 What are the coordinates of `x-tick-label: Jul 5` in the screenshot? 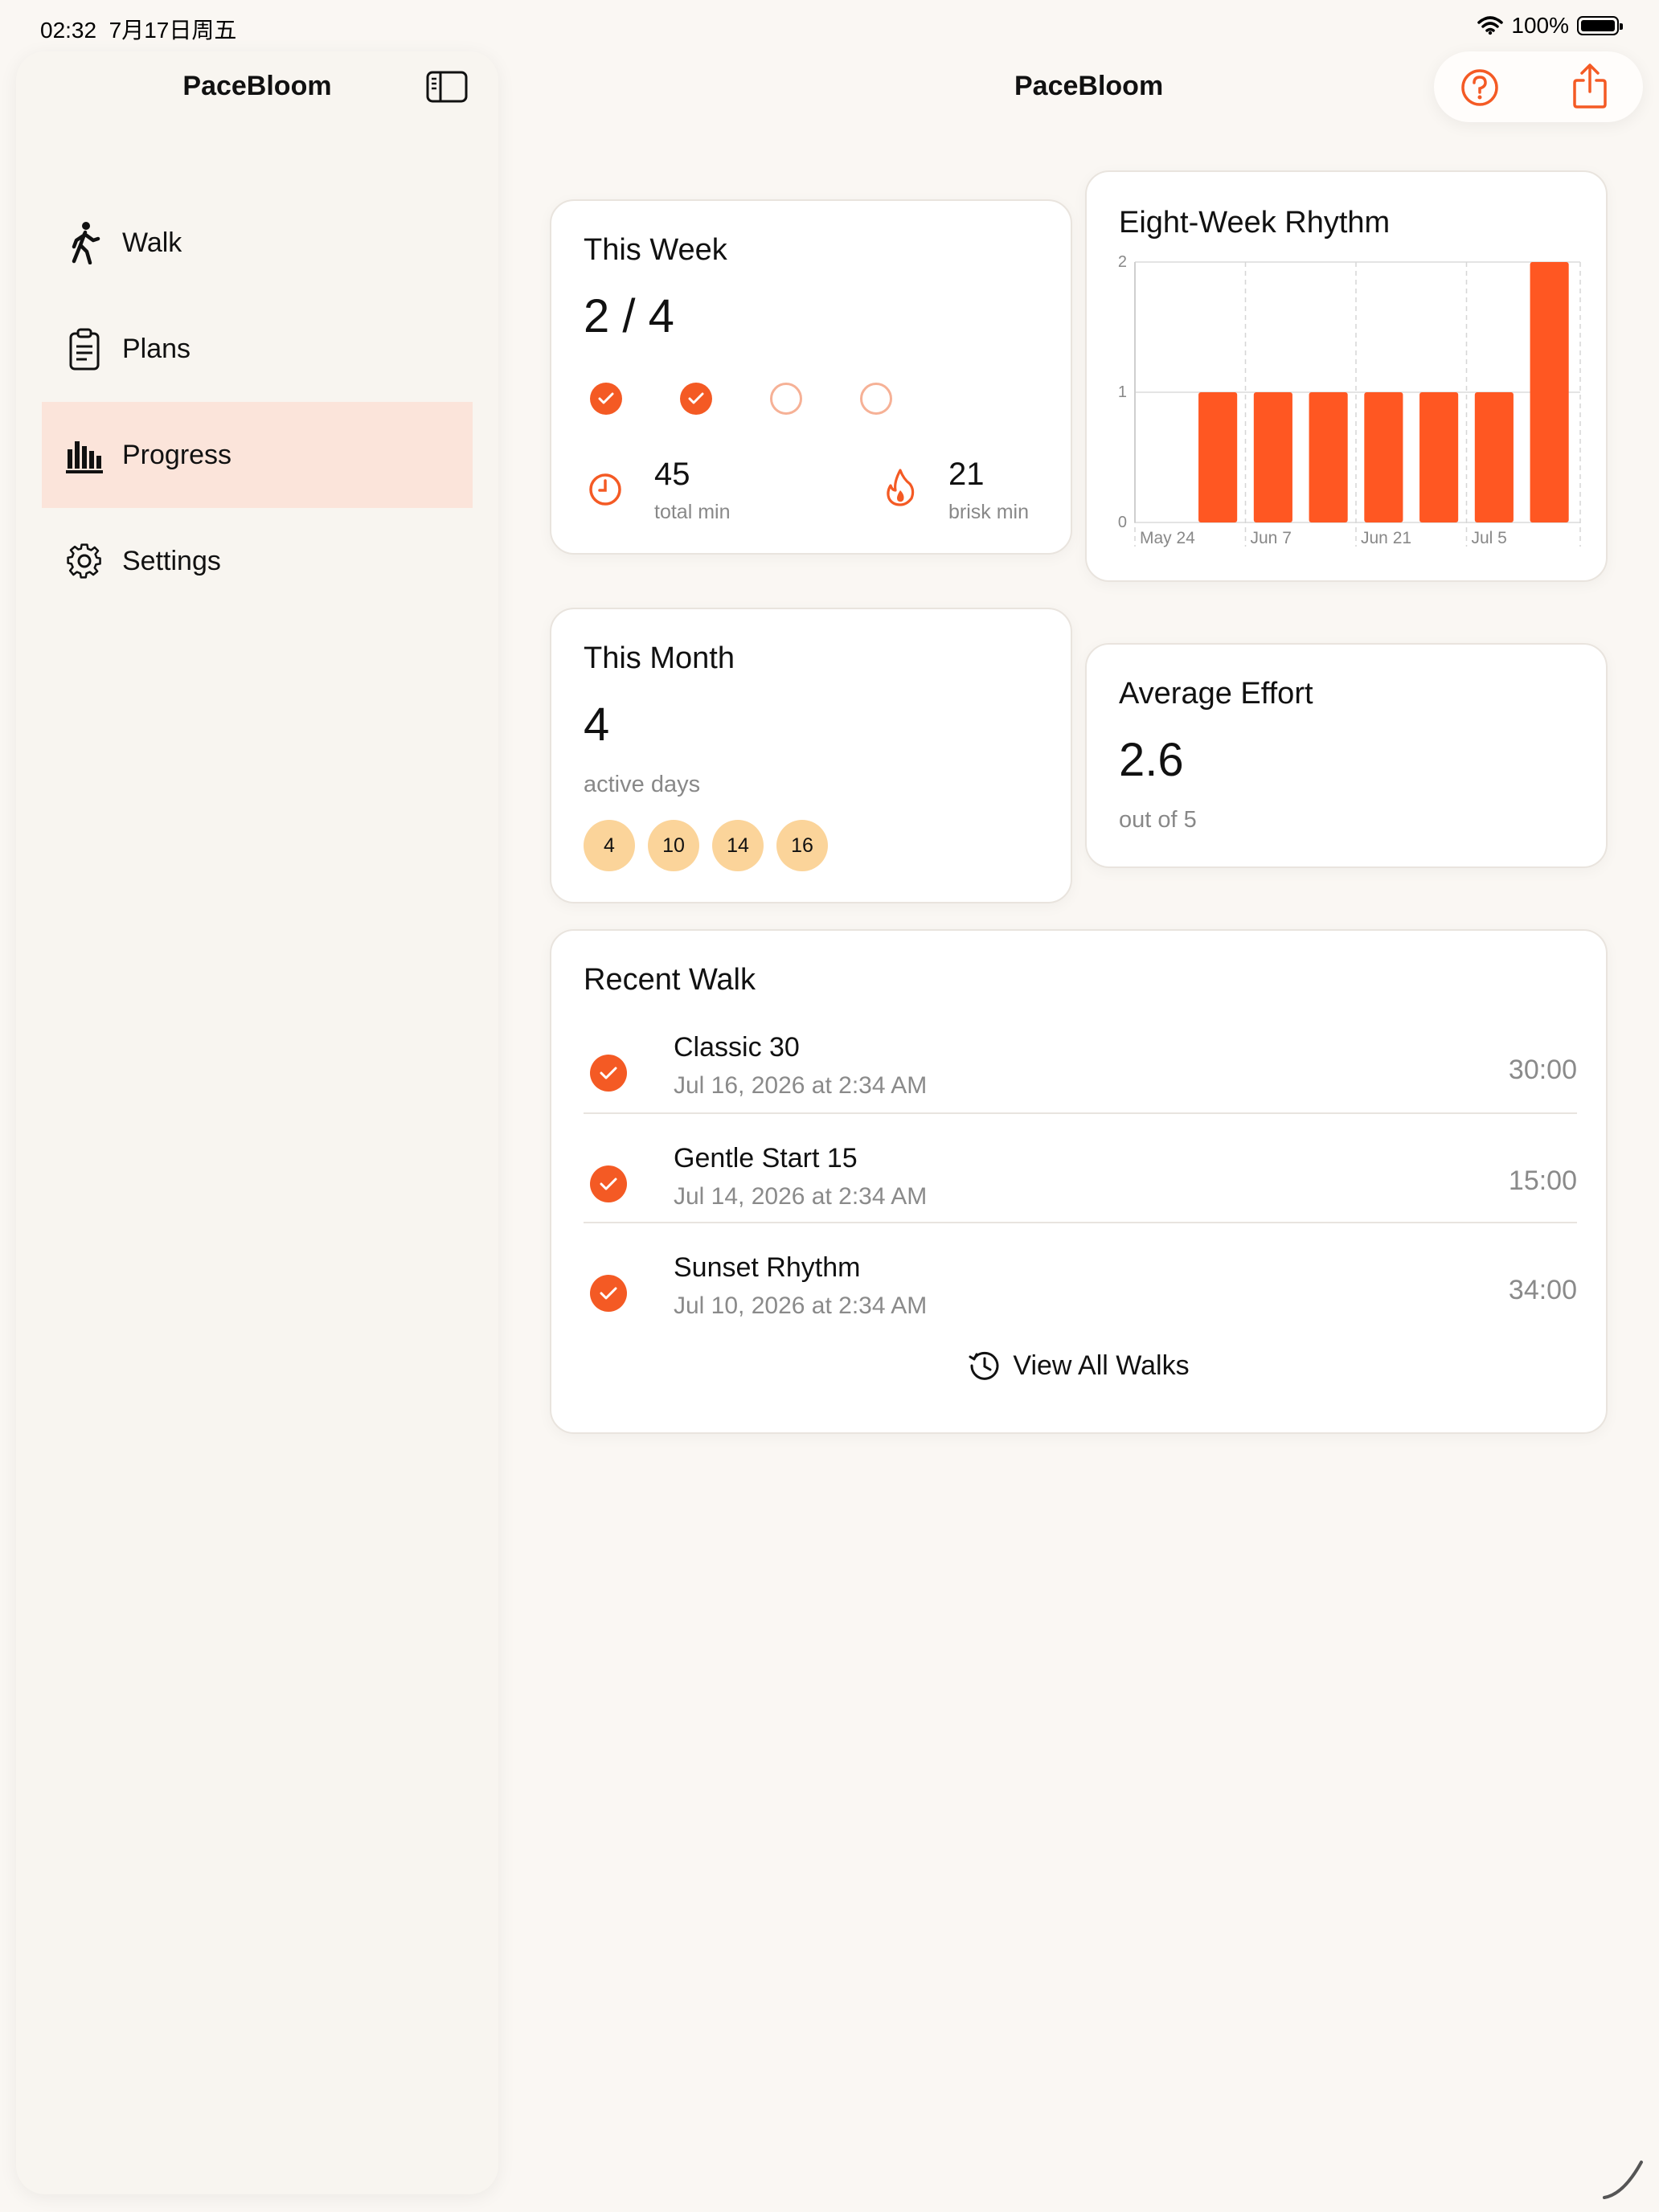 It's located at (1489, 538).